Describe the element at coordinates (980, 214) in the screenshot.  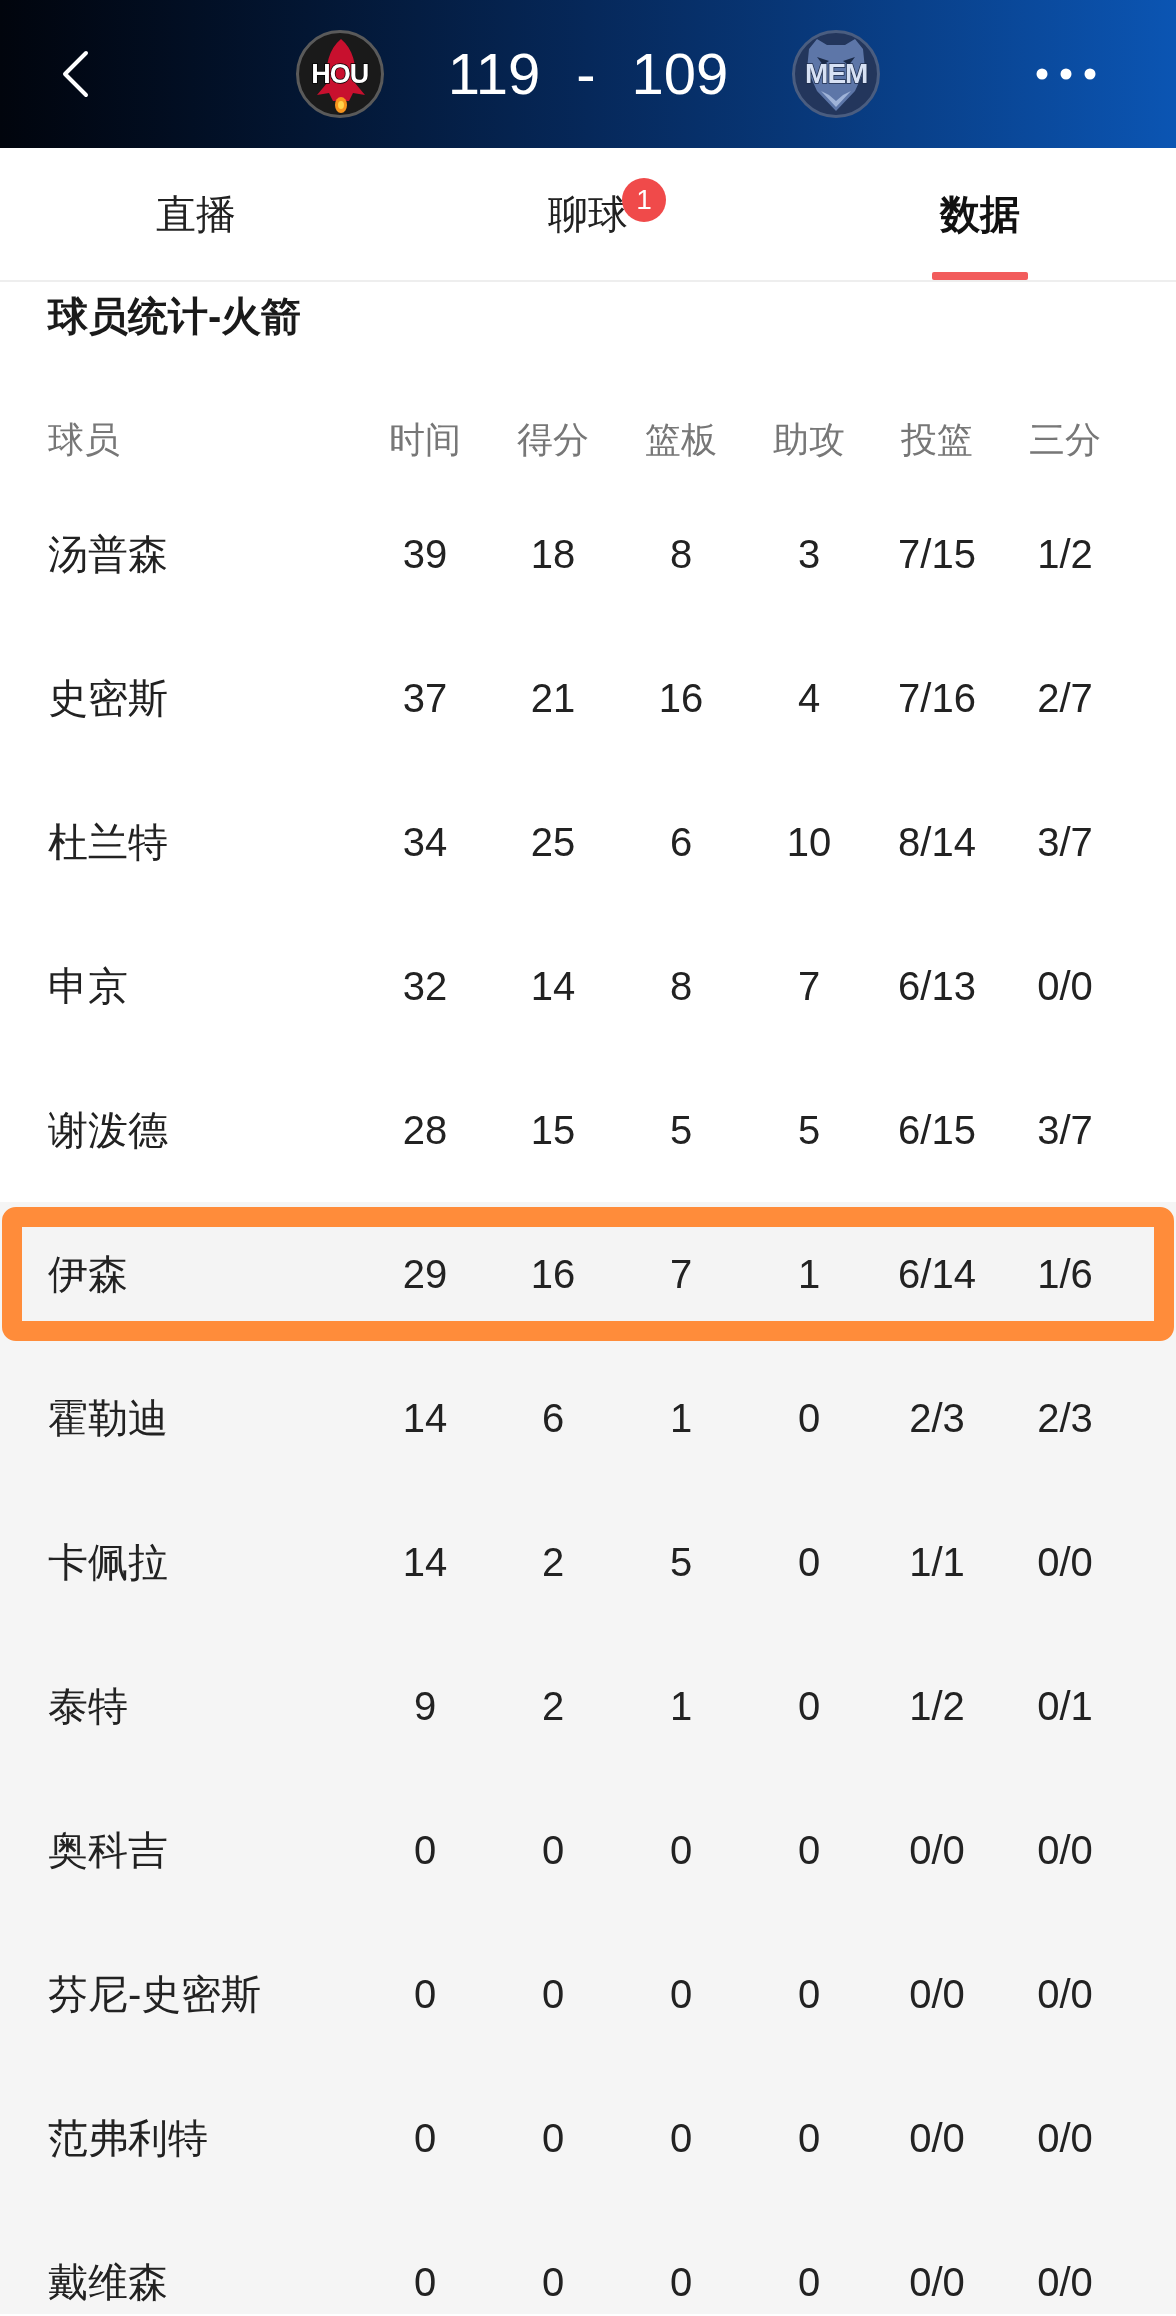
I see `tab: 数据` at that location.